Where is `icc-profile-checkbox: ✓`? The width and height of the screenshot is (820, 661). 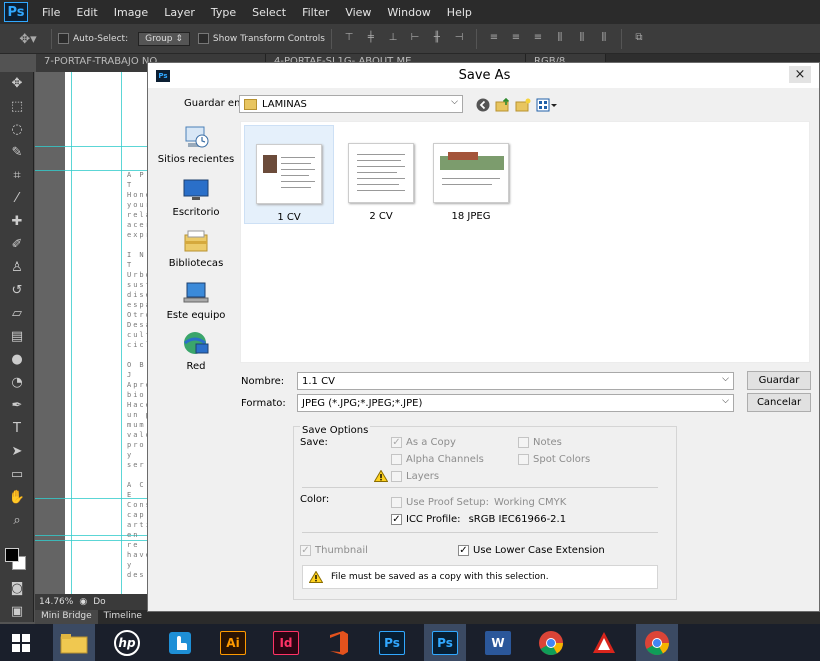
icc-profile-checkbox: ✓ is located at coordinates (396, 519).